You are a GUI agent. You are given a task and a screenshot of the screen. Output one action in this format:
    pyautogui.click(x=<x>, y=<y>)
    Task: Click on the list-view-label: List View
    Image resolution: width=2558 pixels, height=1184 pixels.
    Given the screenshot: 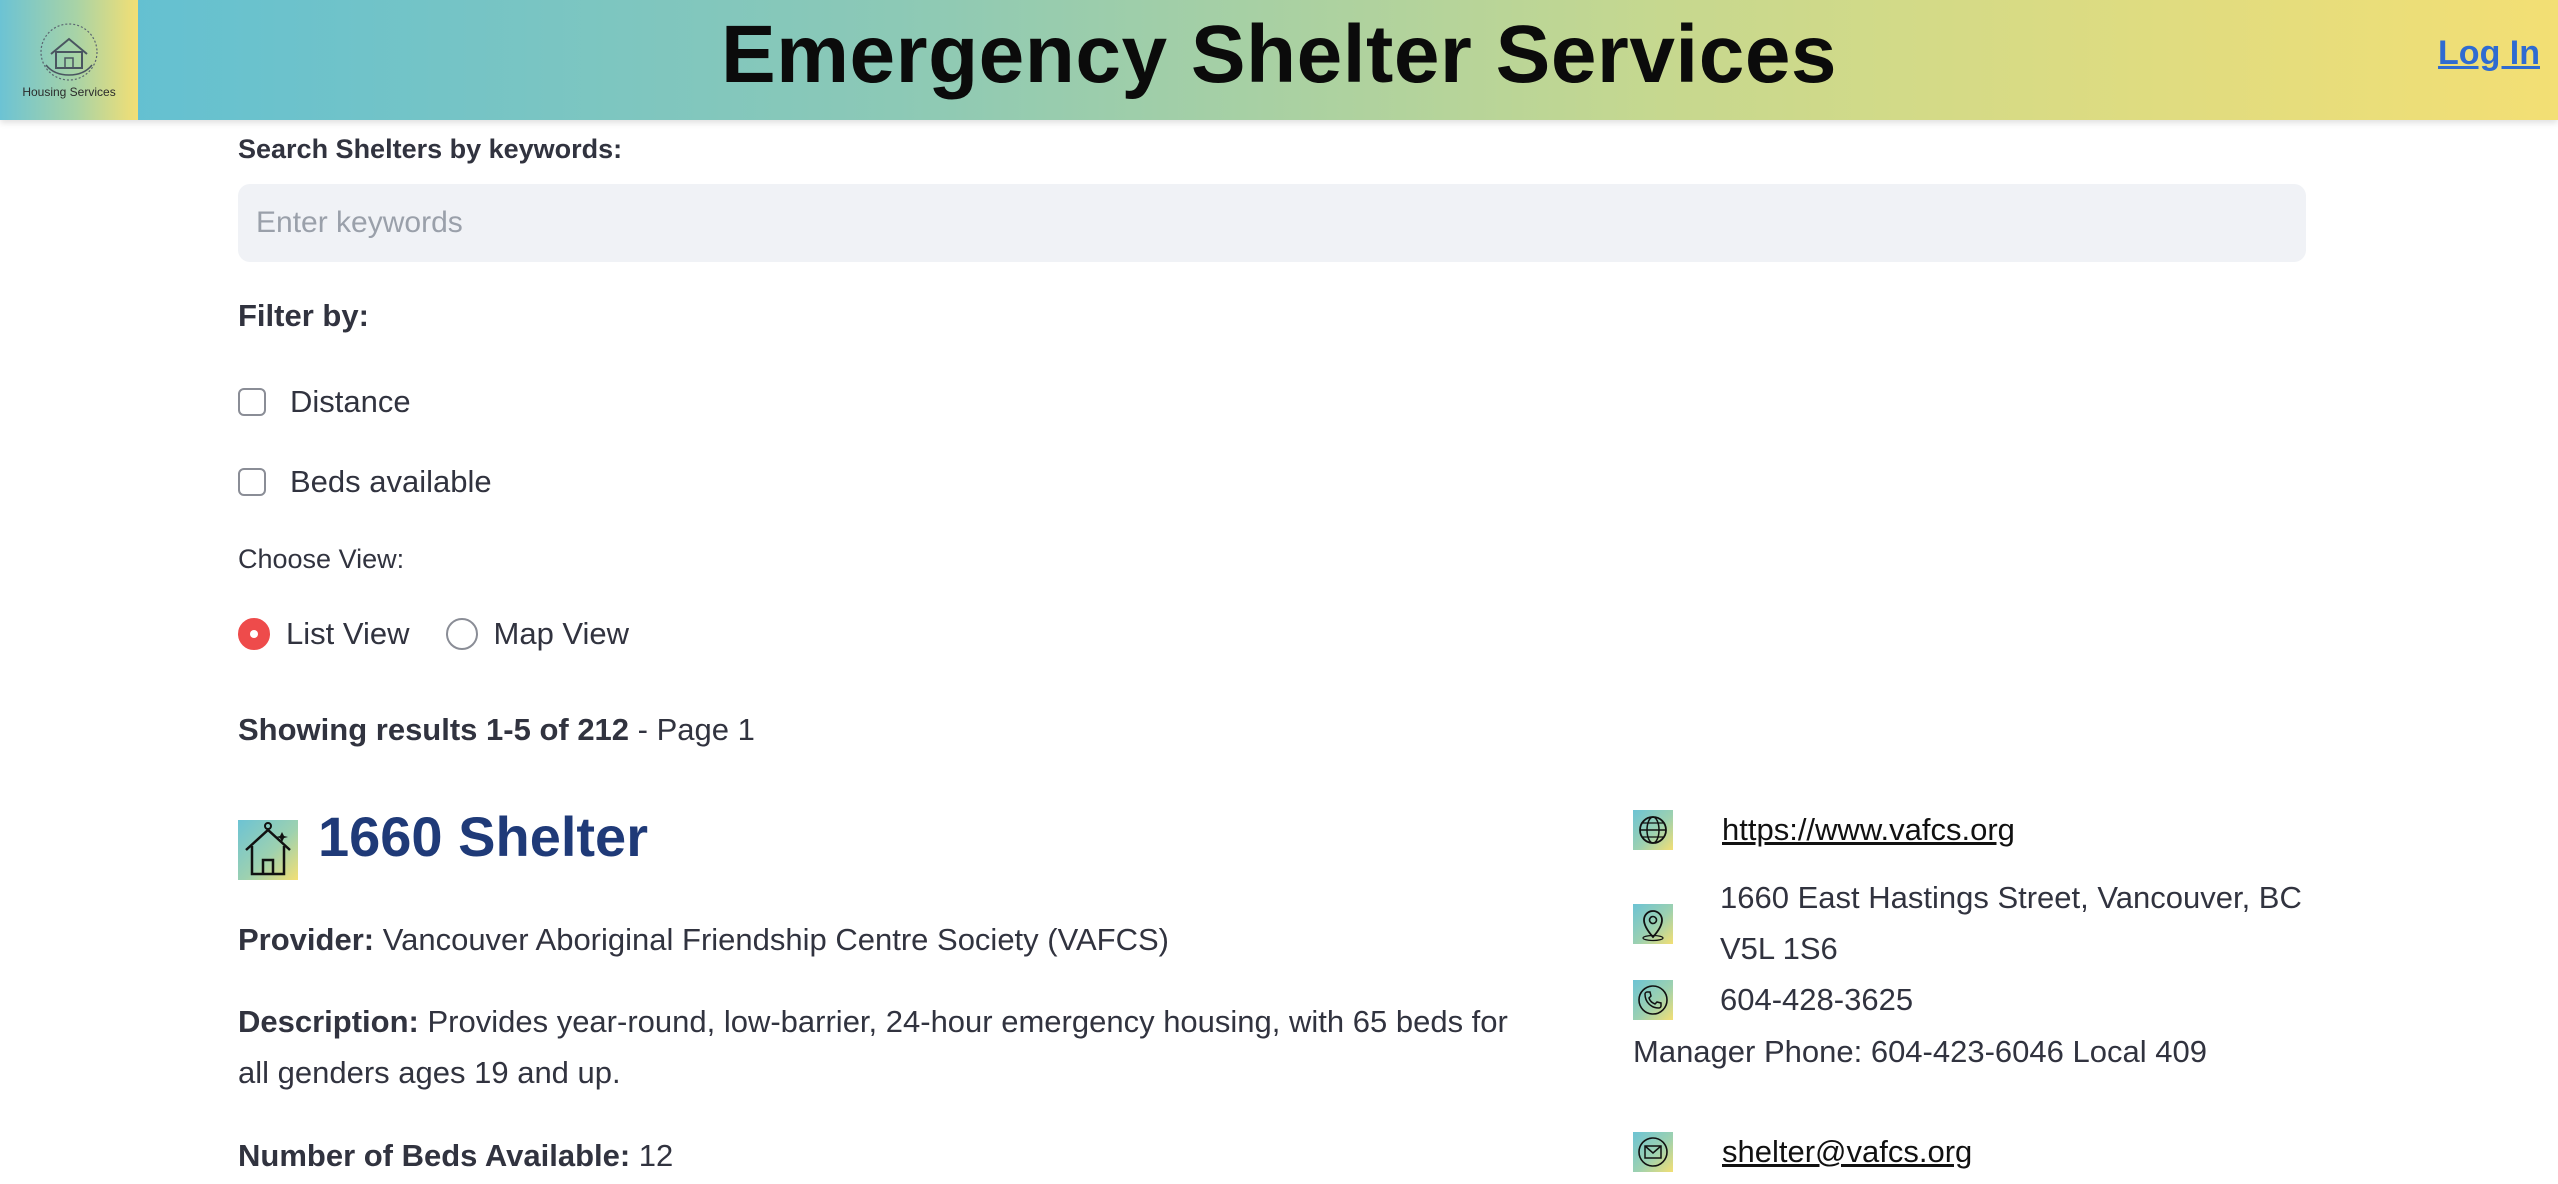 What is the action you would take?
    pyautogui.click(x=348, y=633)
    